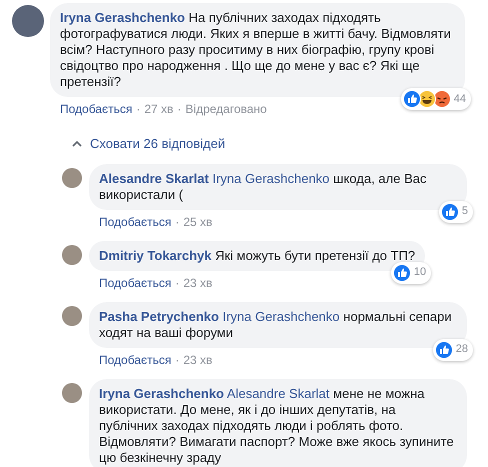 Image resolution: width=488 pixels, height=467 pixels. What do you see at coordinates (257, 256) in the screenshot?
I see `comment-text: Dmitriy Tokarchyk Які можуть бути претензії до ТП?` at bounding box center [257, 256].